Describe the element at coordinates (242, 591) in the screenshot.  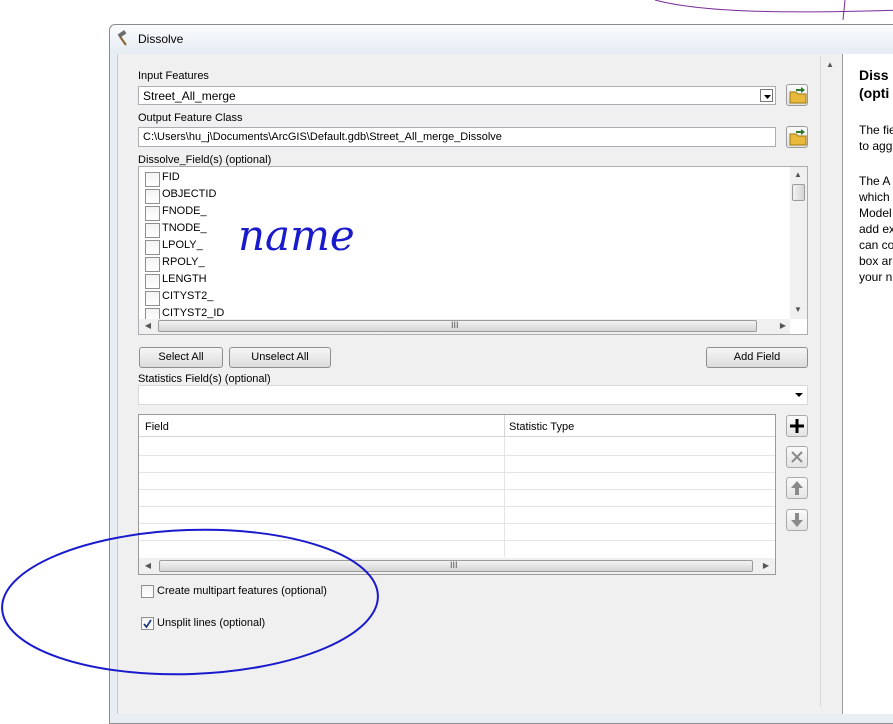
I see `multipart-label: Create multipart features (optional)` at that location.